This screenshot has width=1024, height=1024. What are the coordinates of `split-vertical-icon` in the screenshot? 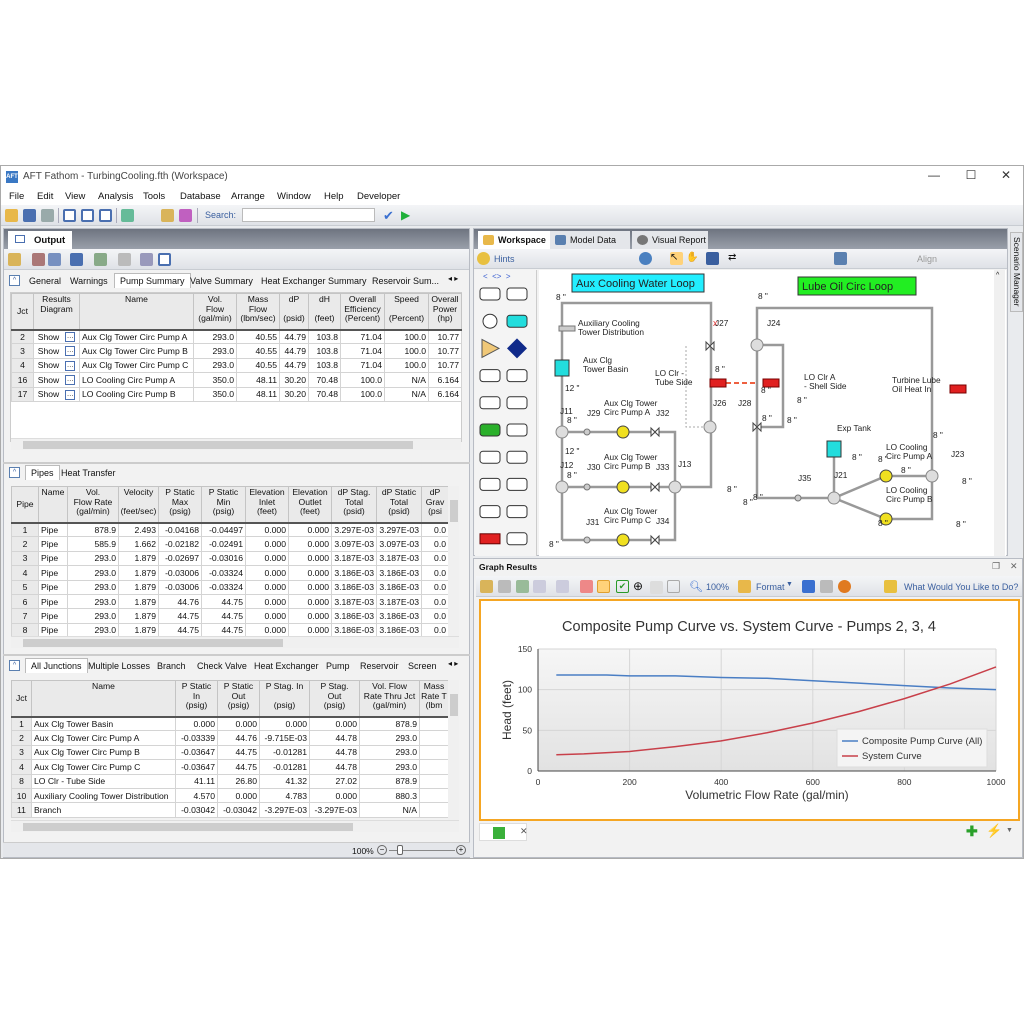 It's located at (87, 215).